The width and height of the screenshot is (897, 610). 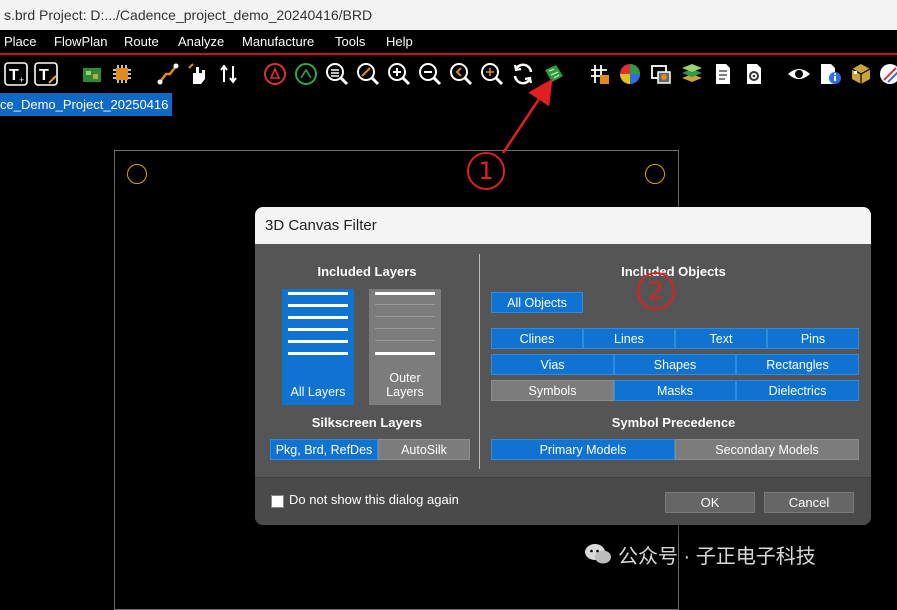 What do you see at coordinates (537, 338) in the screenshot?
I see `clines-button: Clines` at bounding box center [537, 338].